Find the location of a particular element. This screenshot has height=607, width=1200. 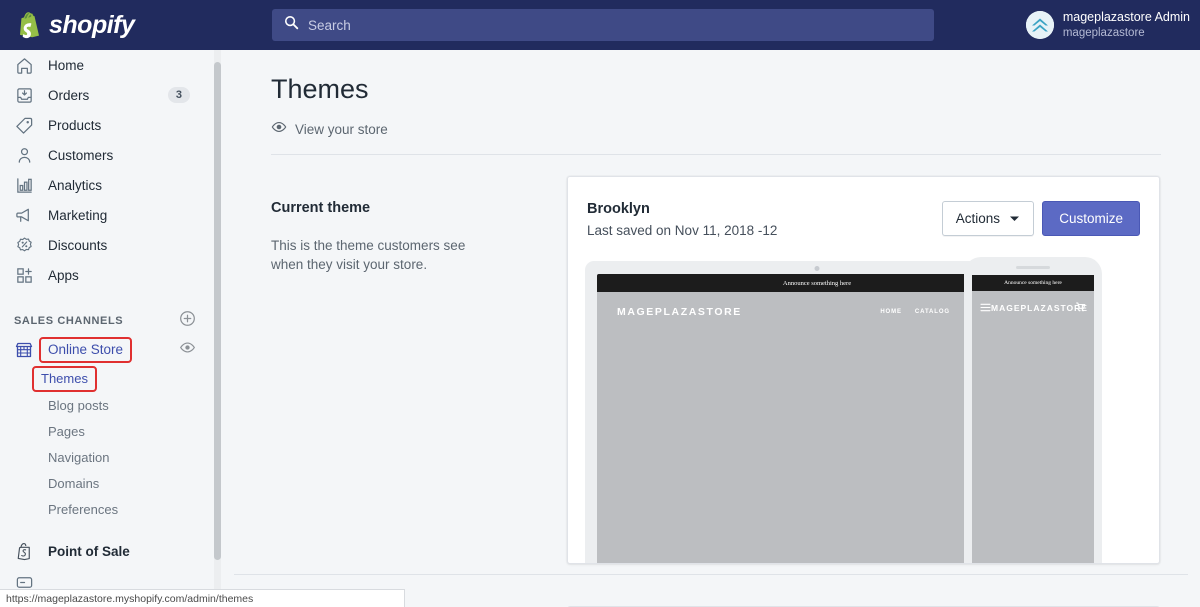

view-your-store-label: View your store is located at coordinates (341, 129).